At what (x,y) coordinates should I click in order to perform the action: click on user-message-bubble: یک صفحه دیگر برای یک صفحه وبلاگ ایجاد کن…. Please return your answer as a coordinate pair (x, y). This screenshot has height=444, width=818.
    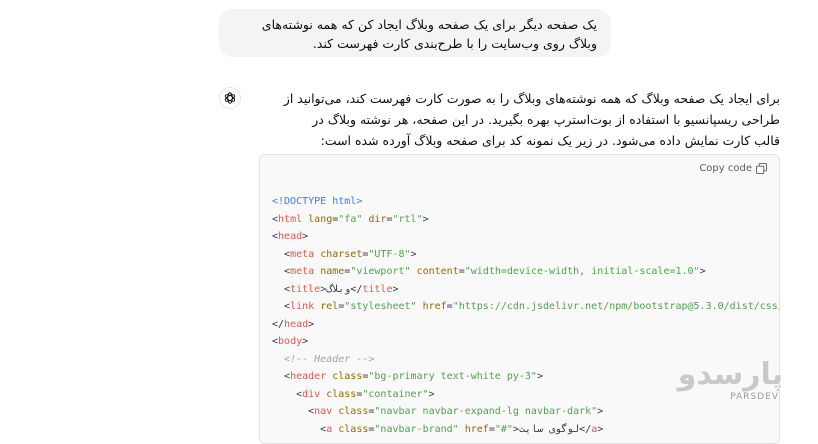
    Looking at the image, I should click on (415, 33).